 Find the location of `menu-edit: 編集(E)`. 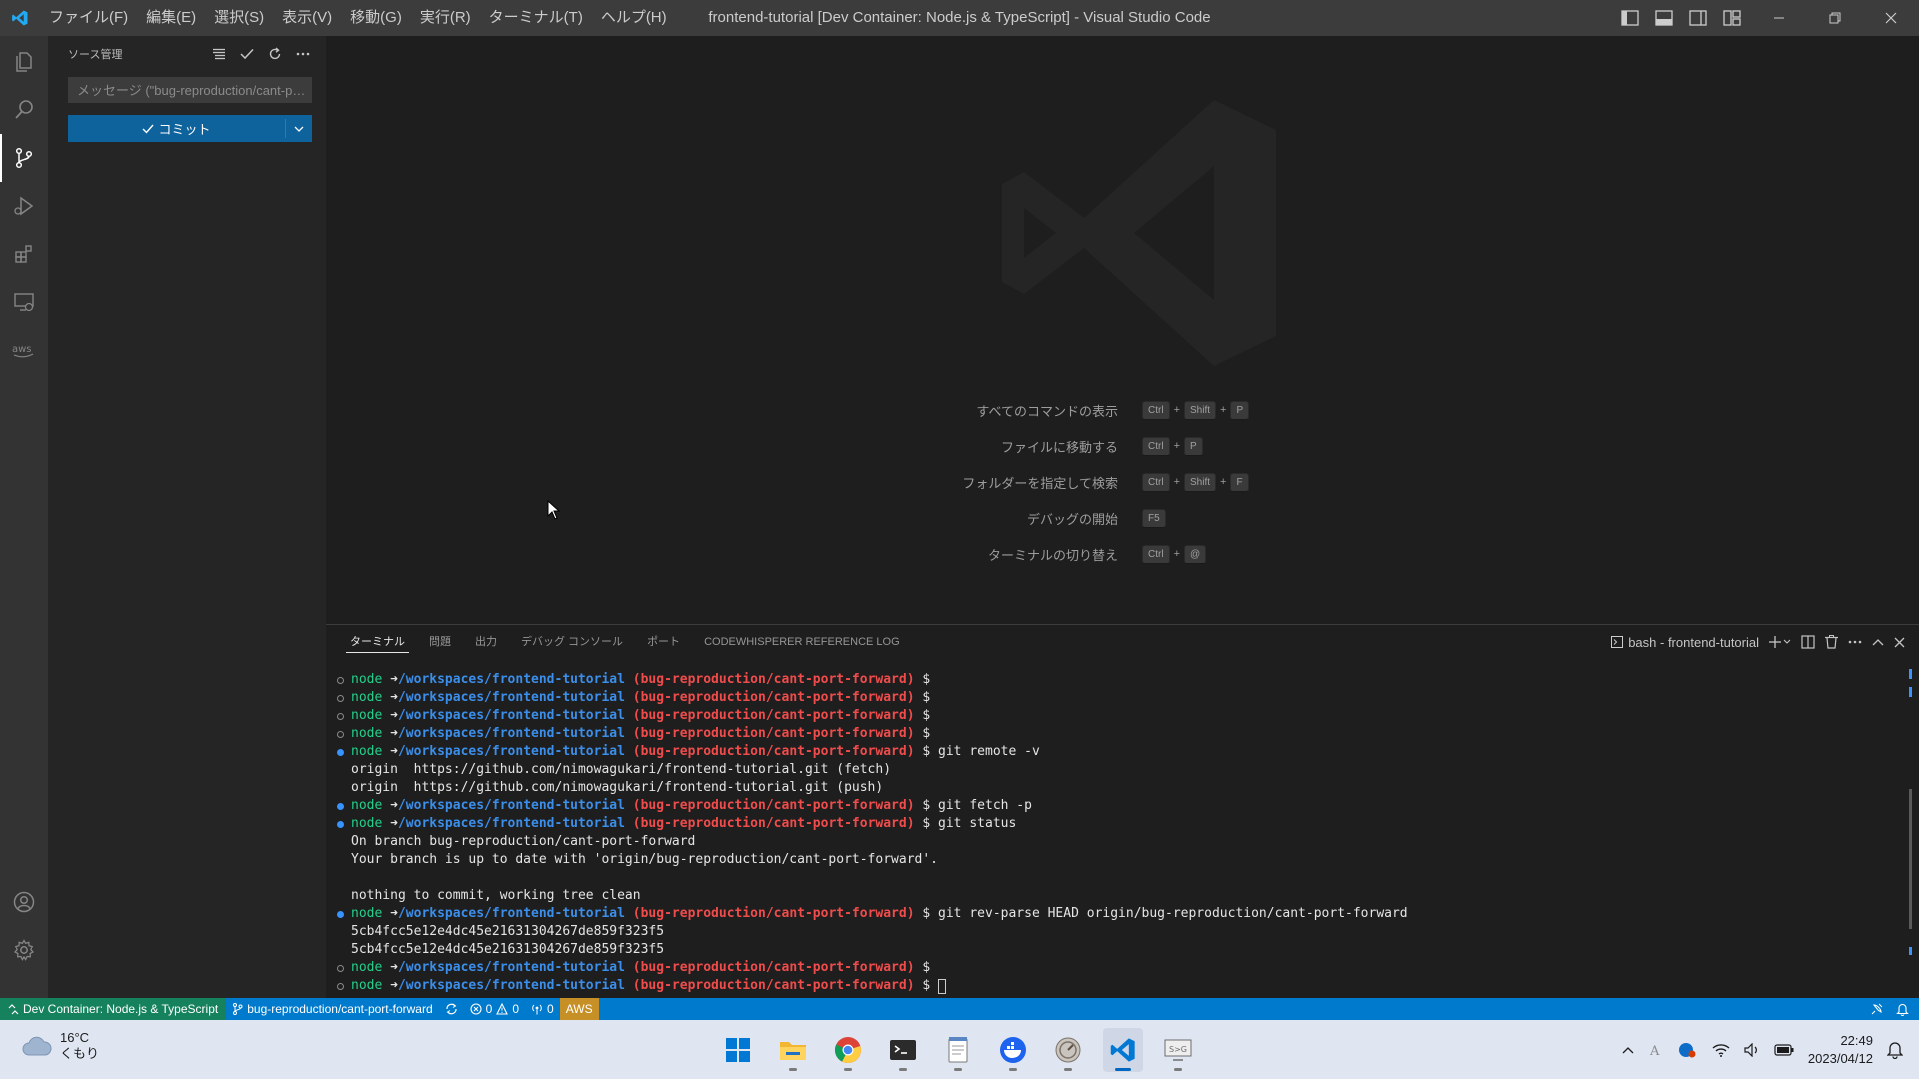

menu-edit: 編集(E) is located at coordinates (171, 18).